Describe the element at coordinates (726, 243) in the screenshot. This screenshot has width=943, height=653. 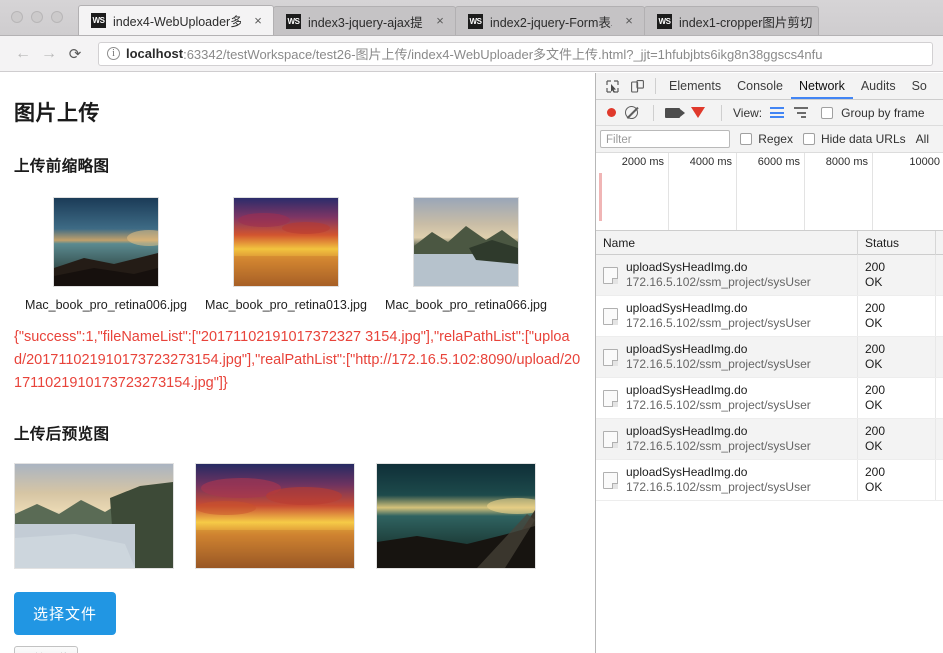
I see `column-header-name: Name` at that location.